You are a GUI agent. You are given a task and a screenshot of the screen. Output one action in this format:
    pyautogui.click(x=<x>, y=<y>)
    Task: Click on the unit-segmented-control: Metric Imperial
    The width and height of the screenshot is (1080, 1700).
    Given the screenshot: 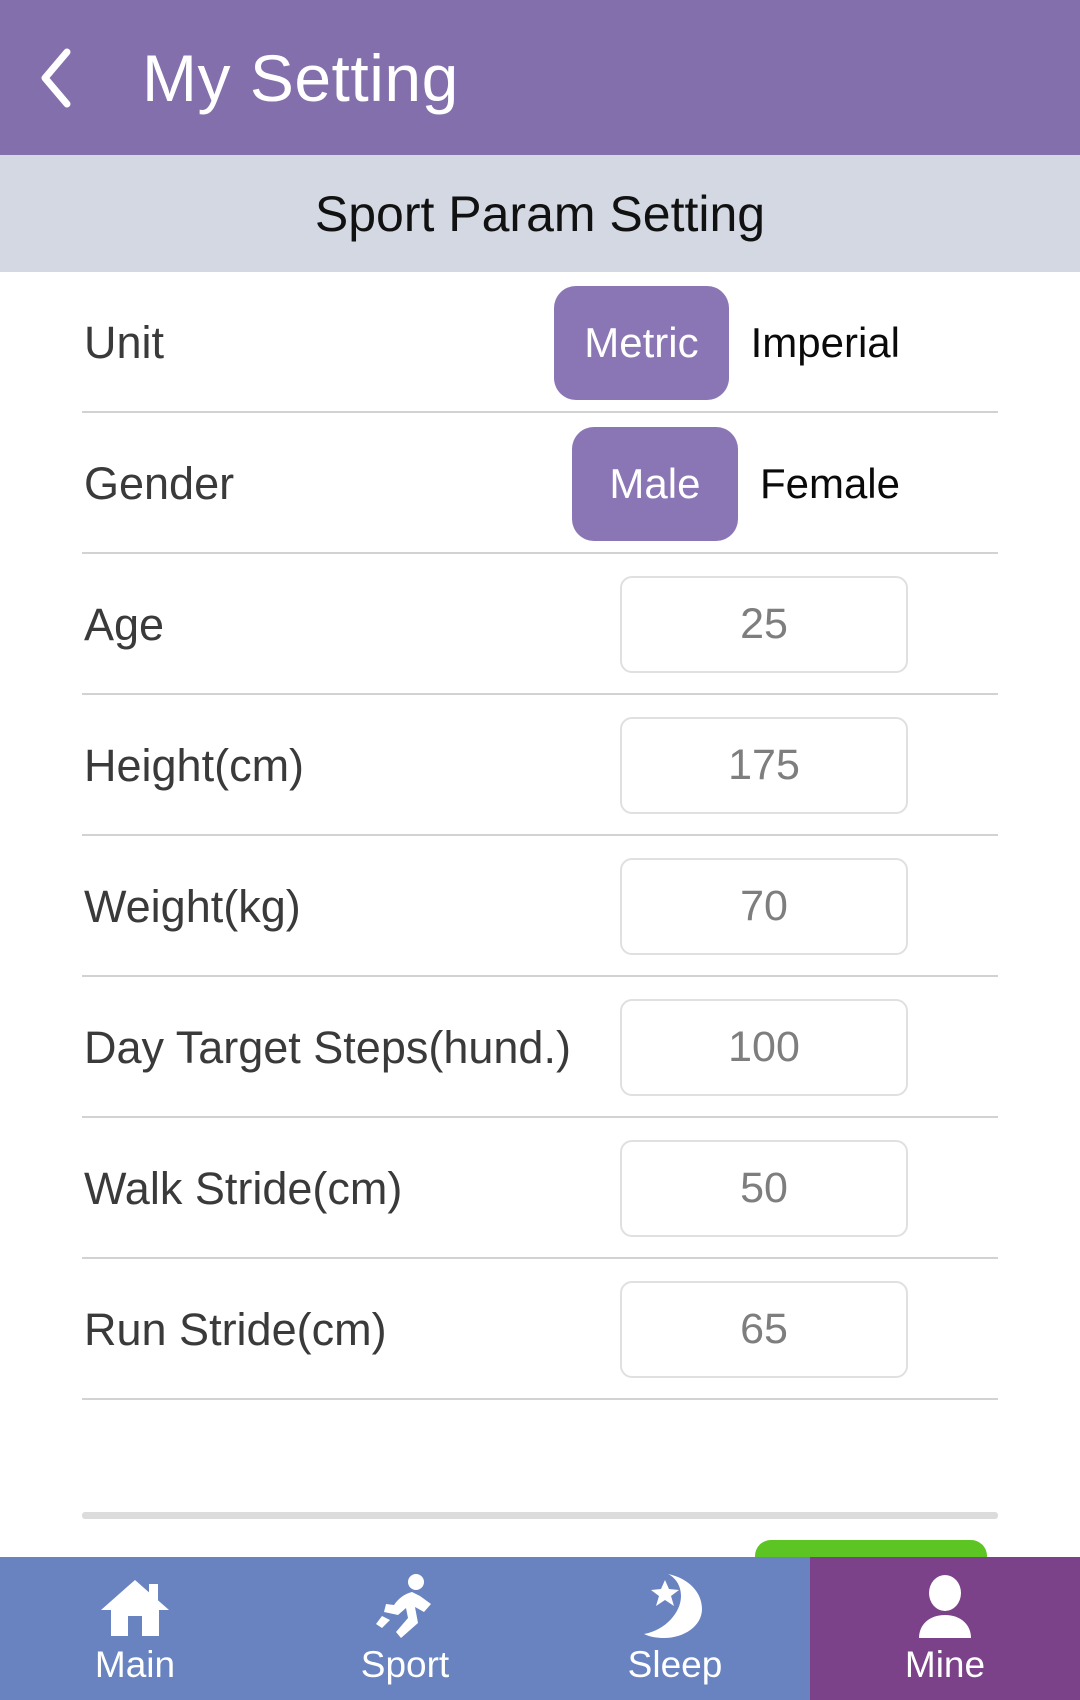 What is the action you would take?
    pyautogui.click(x=727, y=342)
    